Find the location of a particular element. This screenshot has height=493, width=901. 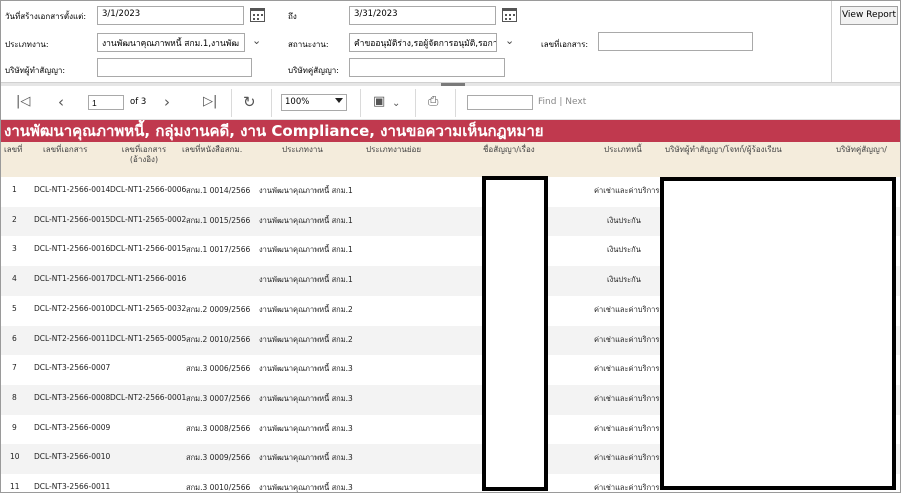

cell-no: 9 is located at coordinates (14, 427).